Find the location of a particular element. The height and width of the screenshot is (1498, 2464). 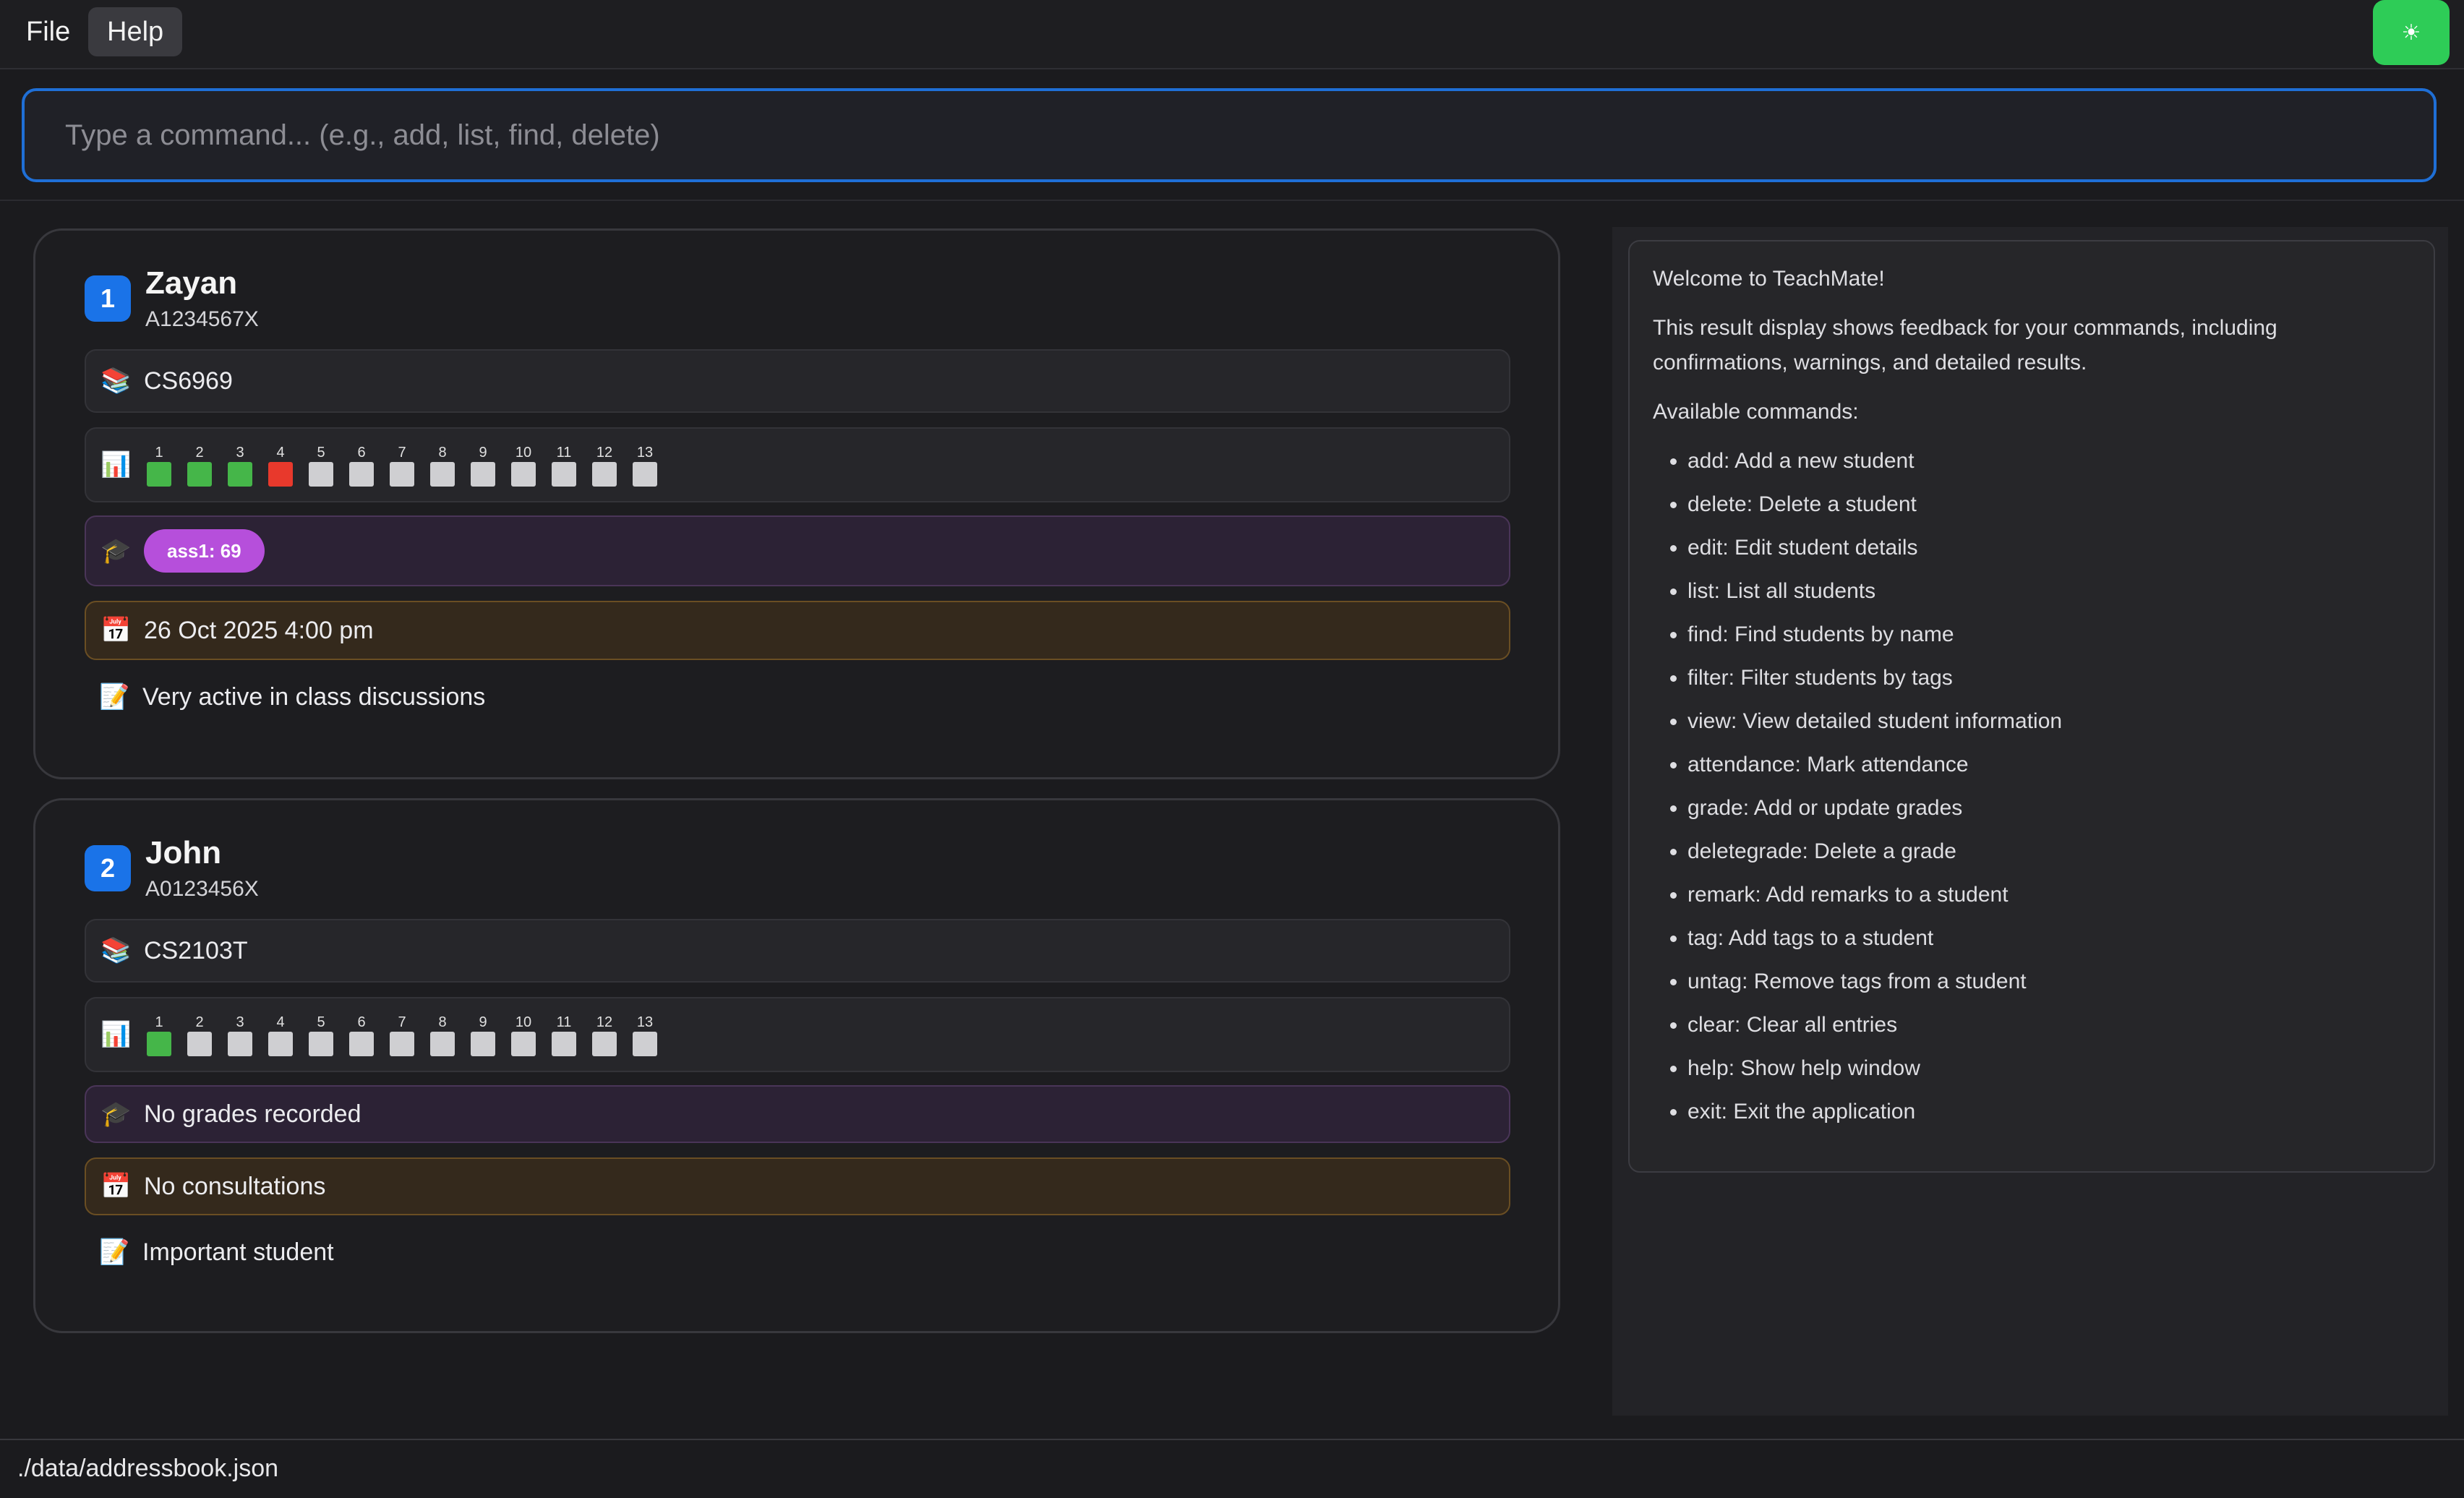

books-icon: 📚 is located at coordinates (116, 950).